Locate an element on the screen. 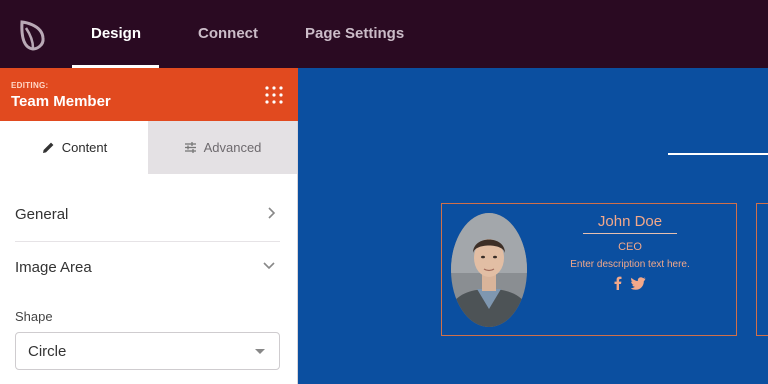 This screenshot has width=768, height=384. pencil-icon is located at coordinates (48, 147).